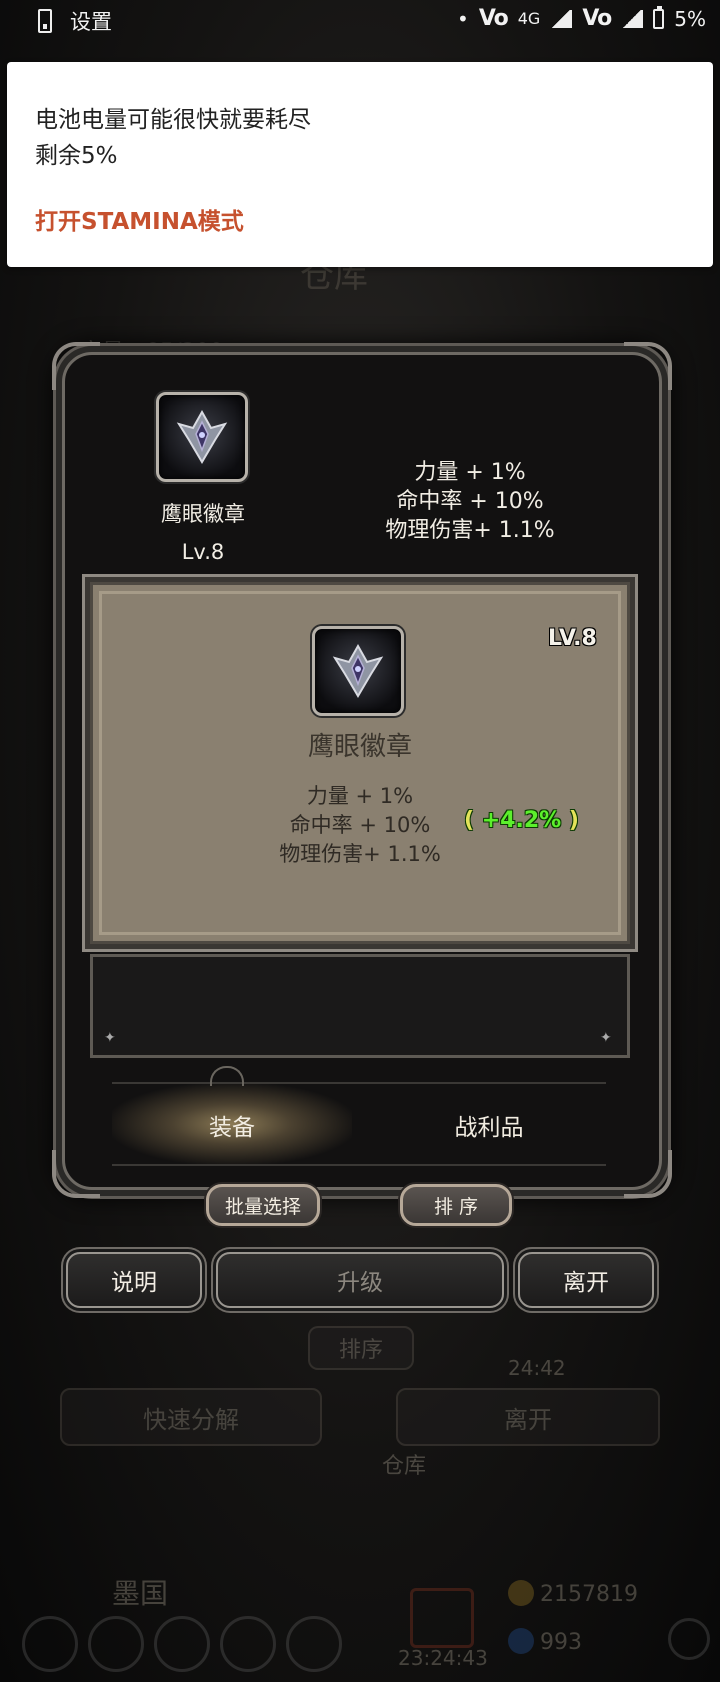  I want to click on stamina-mode-action: 打开STAMINA模式, so click(139, 219).